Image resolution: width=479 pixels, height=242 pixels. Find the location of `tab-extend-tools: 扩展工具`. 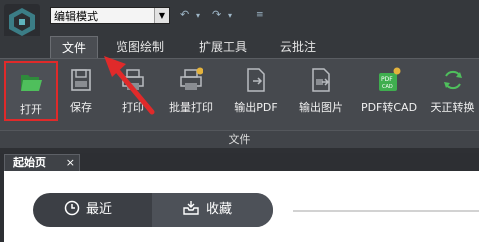

tab-extend-tools: 扩展工具 is located at coordinates (223, 47).